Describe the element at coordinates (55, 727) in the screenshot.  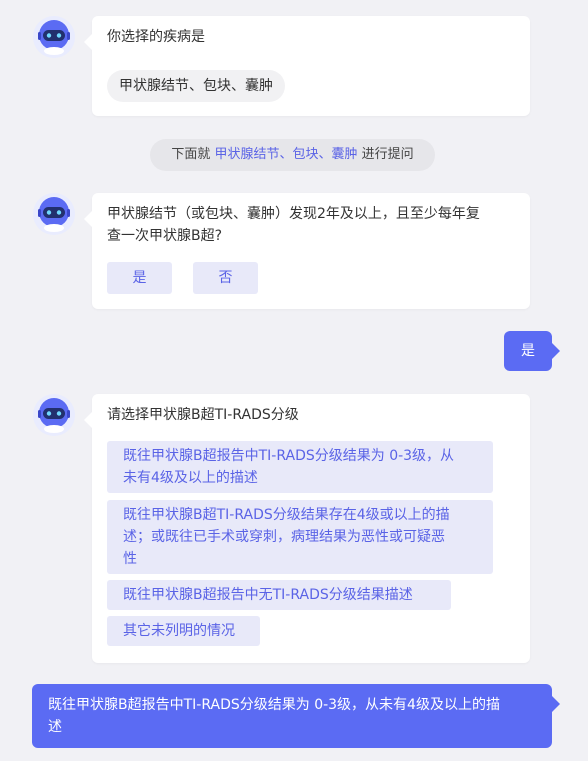
I see `reply-line: 述` at that location.